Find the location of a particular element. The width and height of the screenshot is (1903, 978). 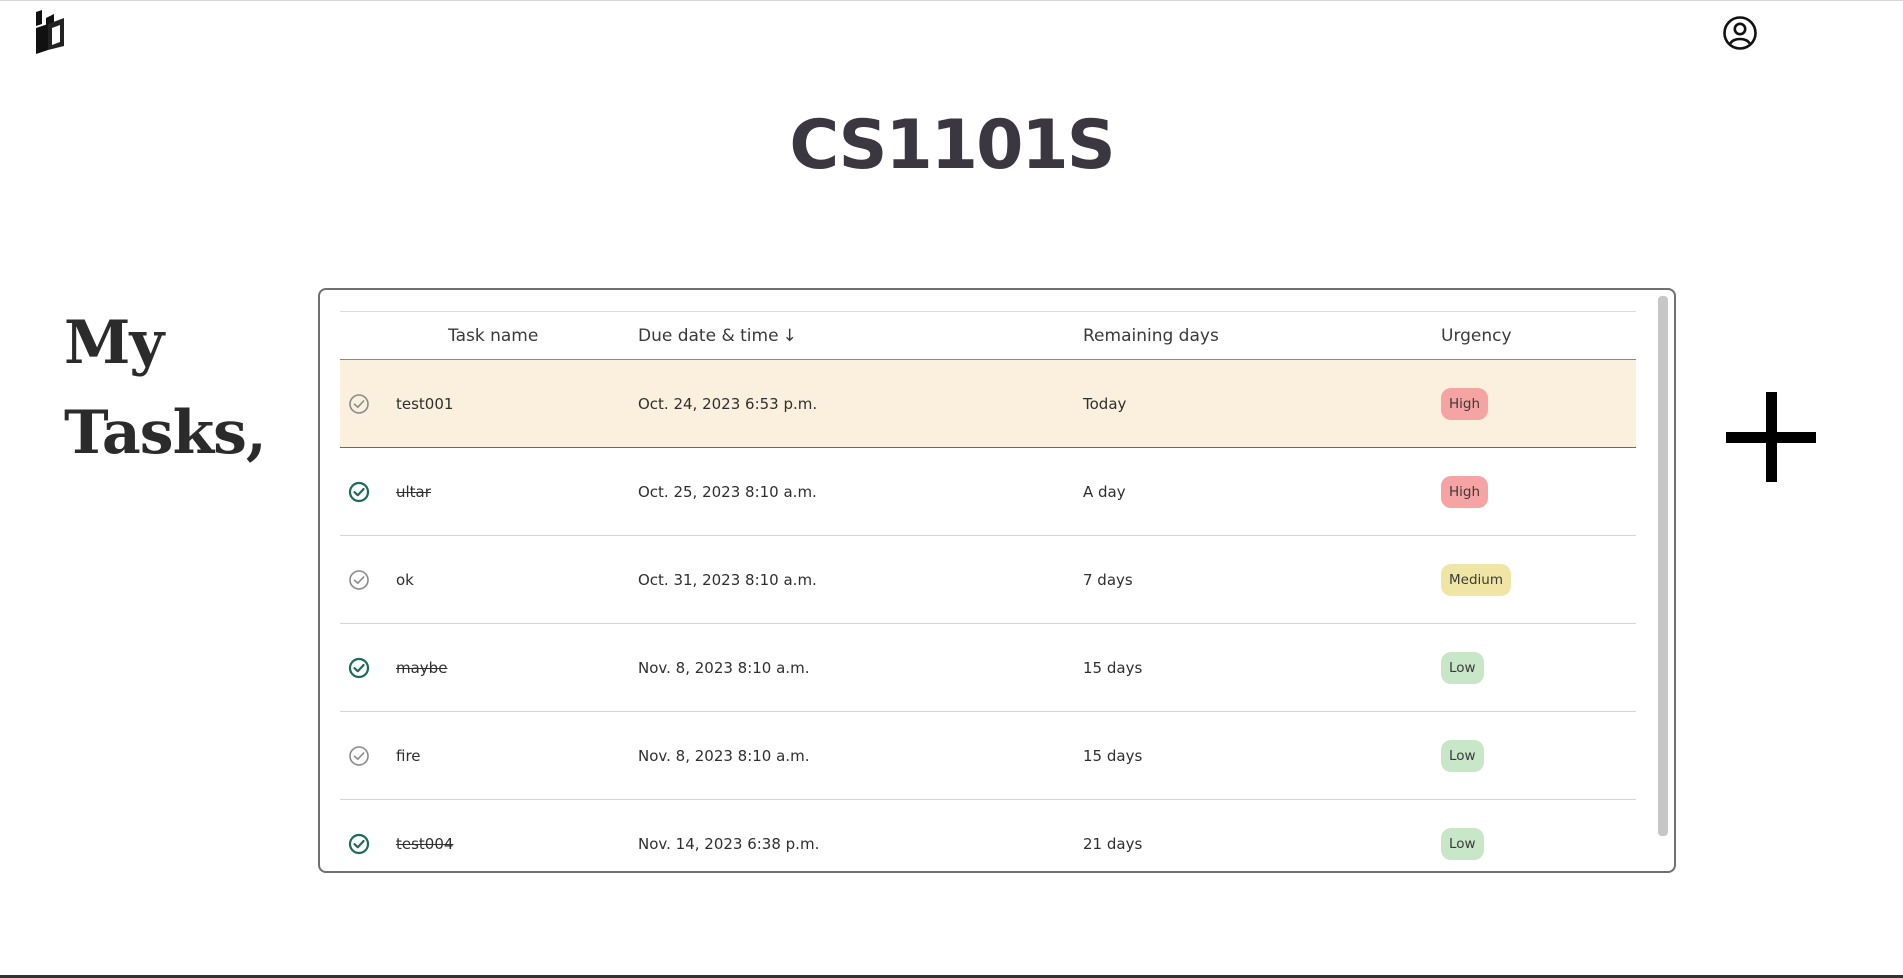

cell-due-date: Oct. 25, 2023 8:10 a.m. is located at coordinates (727, 491).